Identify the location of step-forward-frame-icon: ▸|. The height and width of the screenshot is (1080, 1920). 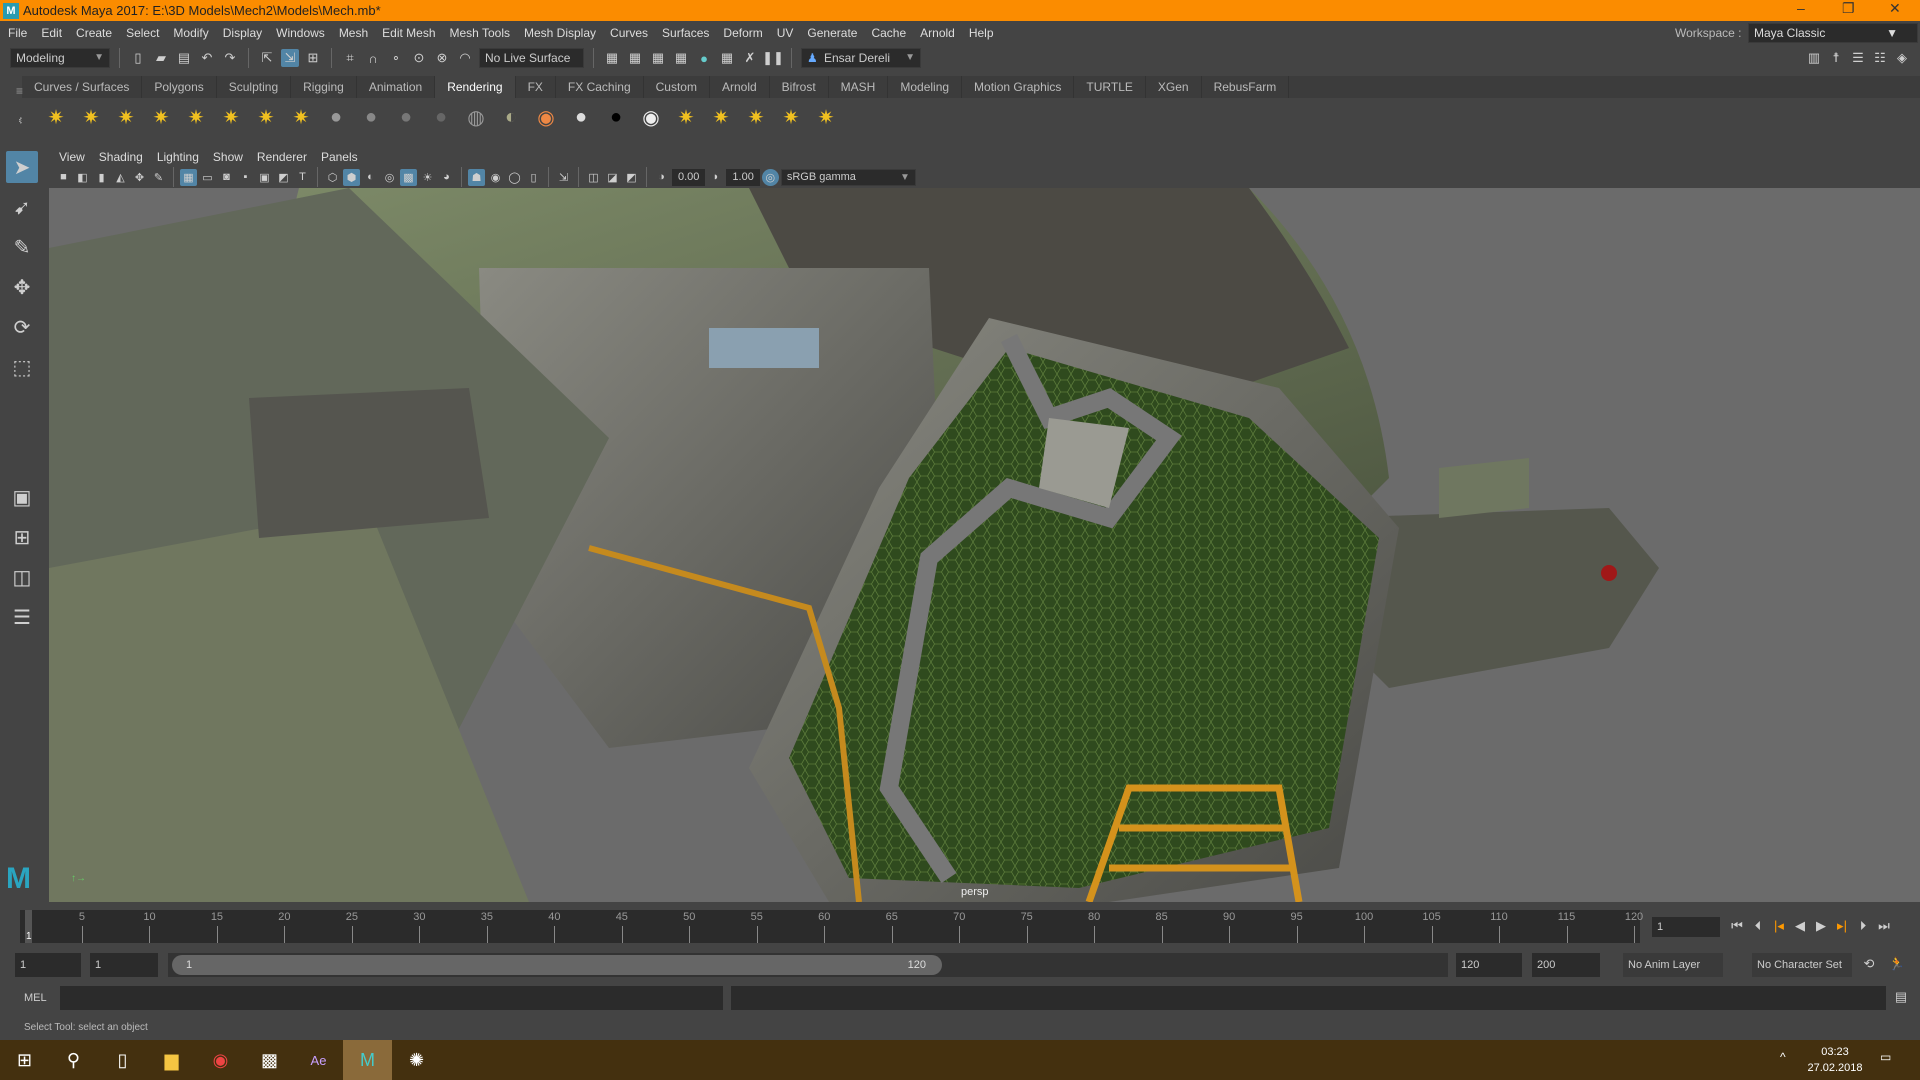
(1842, 926).